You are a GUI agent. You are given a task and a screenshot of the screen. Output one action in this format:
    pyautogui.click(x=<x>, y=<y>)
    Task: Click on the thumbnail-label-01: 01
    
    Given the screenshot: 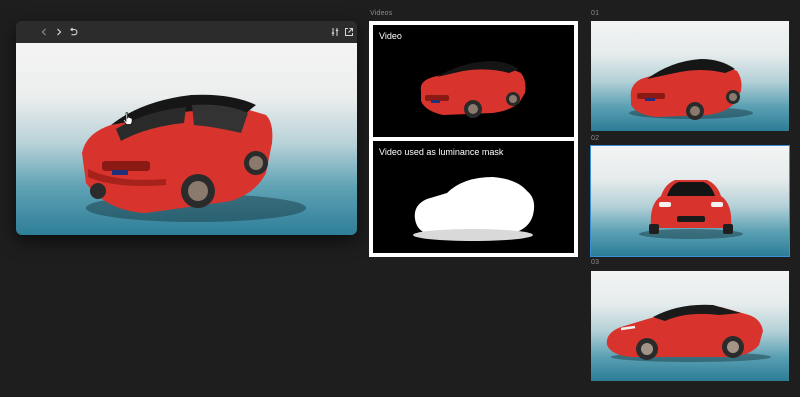 What is the action you would take?
    pyautogui.click(x=595, y=13)
    